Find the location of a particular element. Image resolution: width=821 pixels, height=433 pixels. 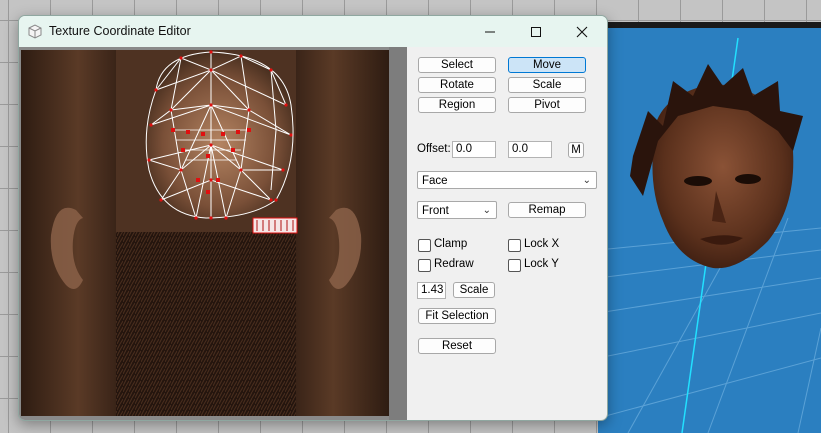

remap-button: Remap is located at coordinates (547, 210).